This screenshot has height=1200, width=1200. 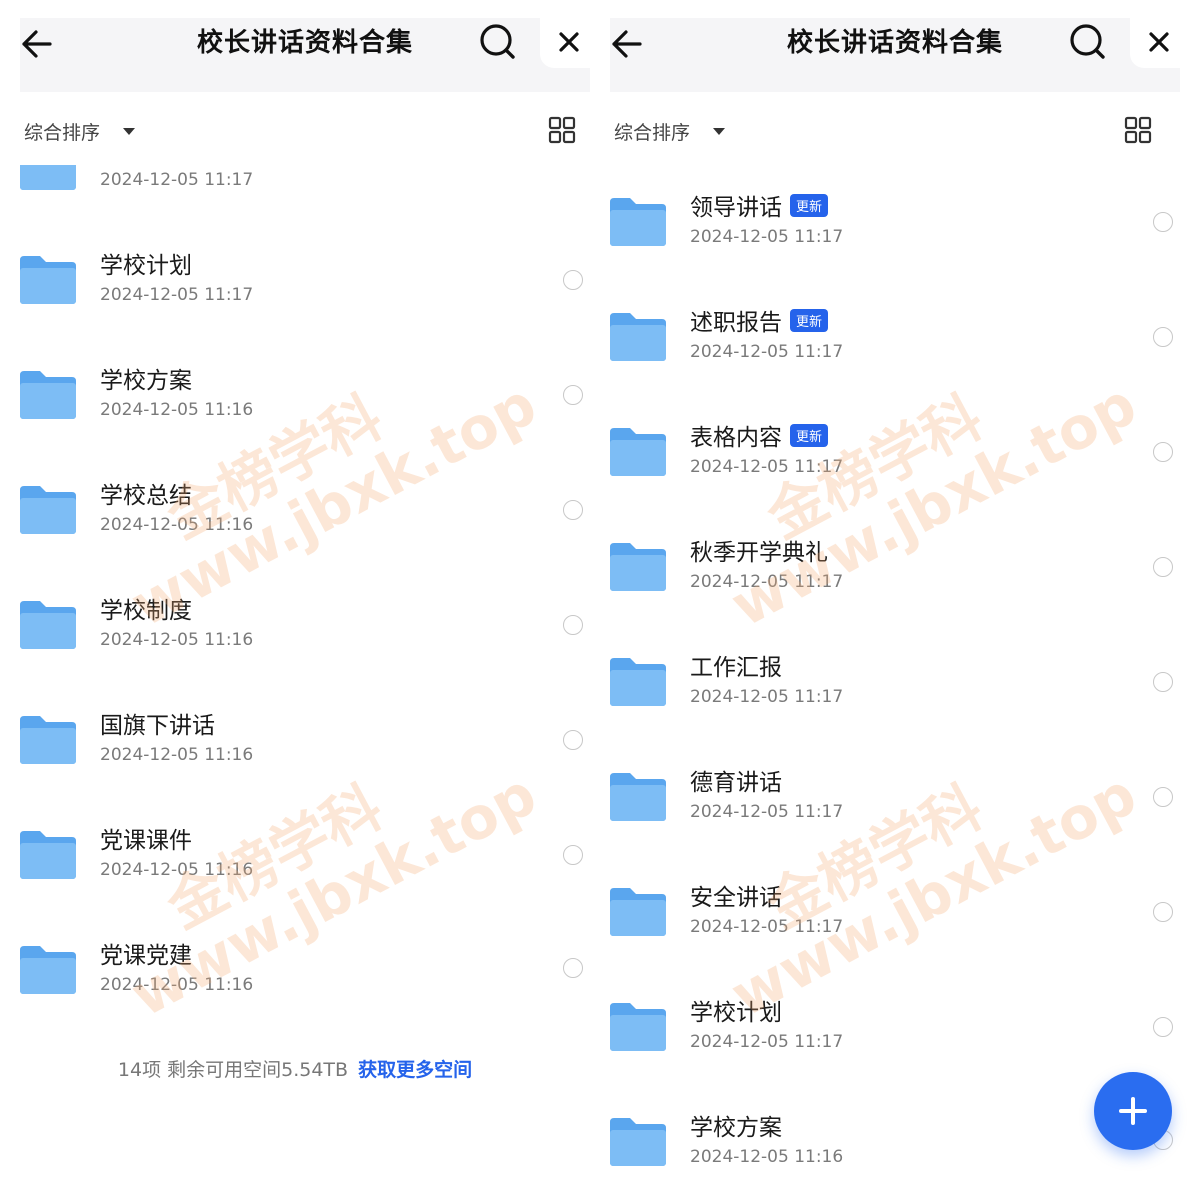 I want to click on list-item: 党课党建 2024-12-05 11:16, so click(x=295, y=980).